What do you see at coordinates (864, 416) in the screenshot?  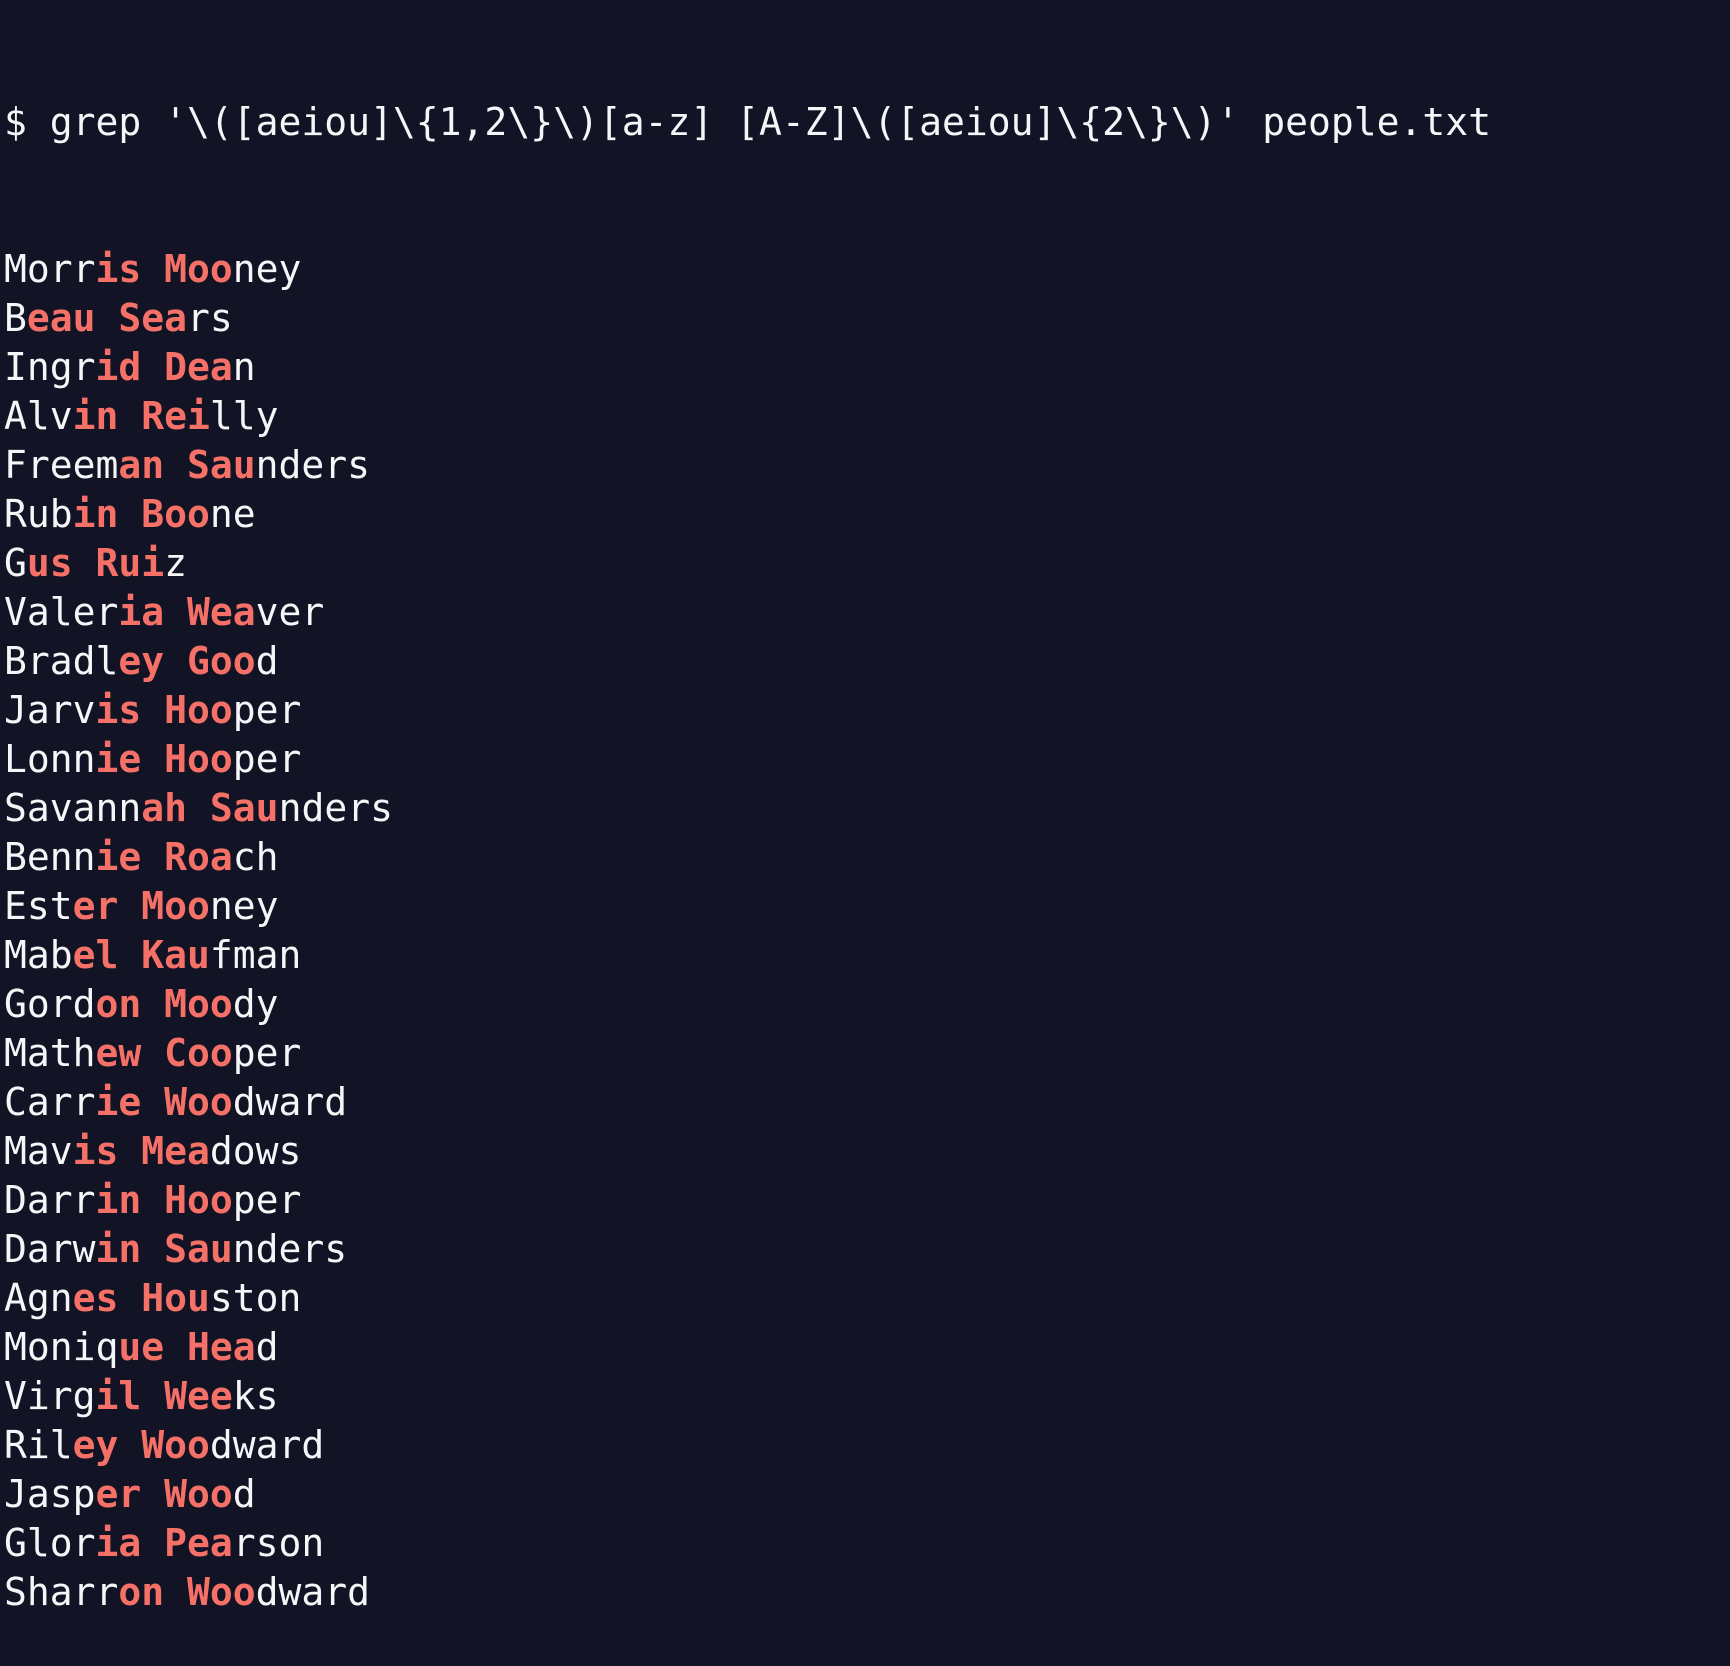 I see `output-line: Alvin Reilly` at bounding box center [864, 416].